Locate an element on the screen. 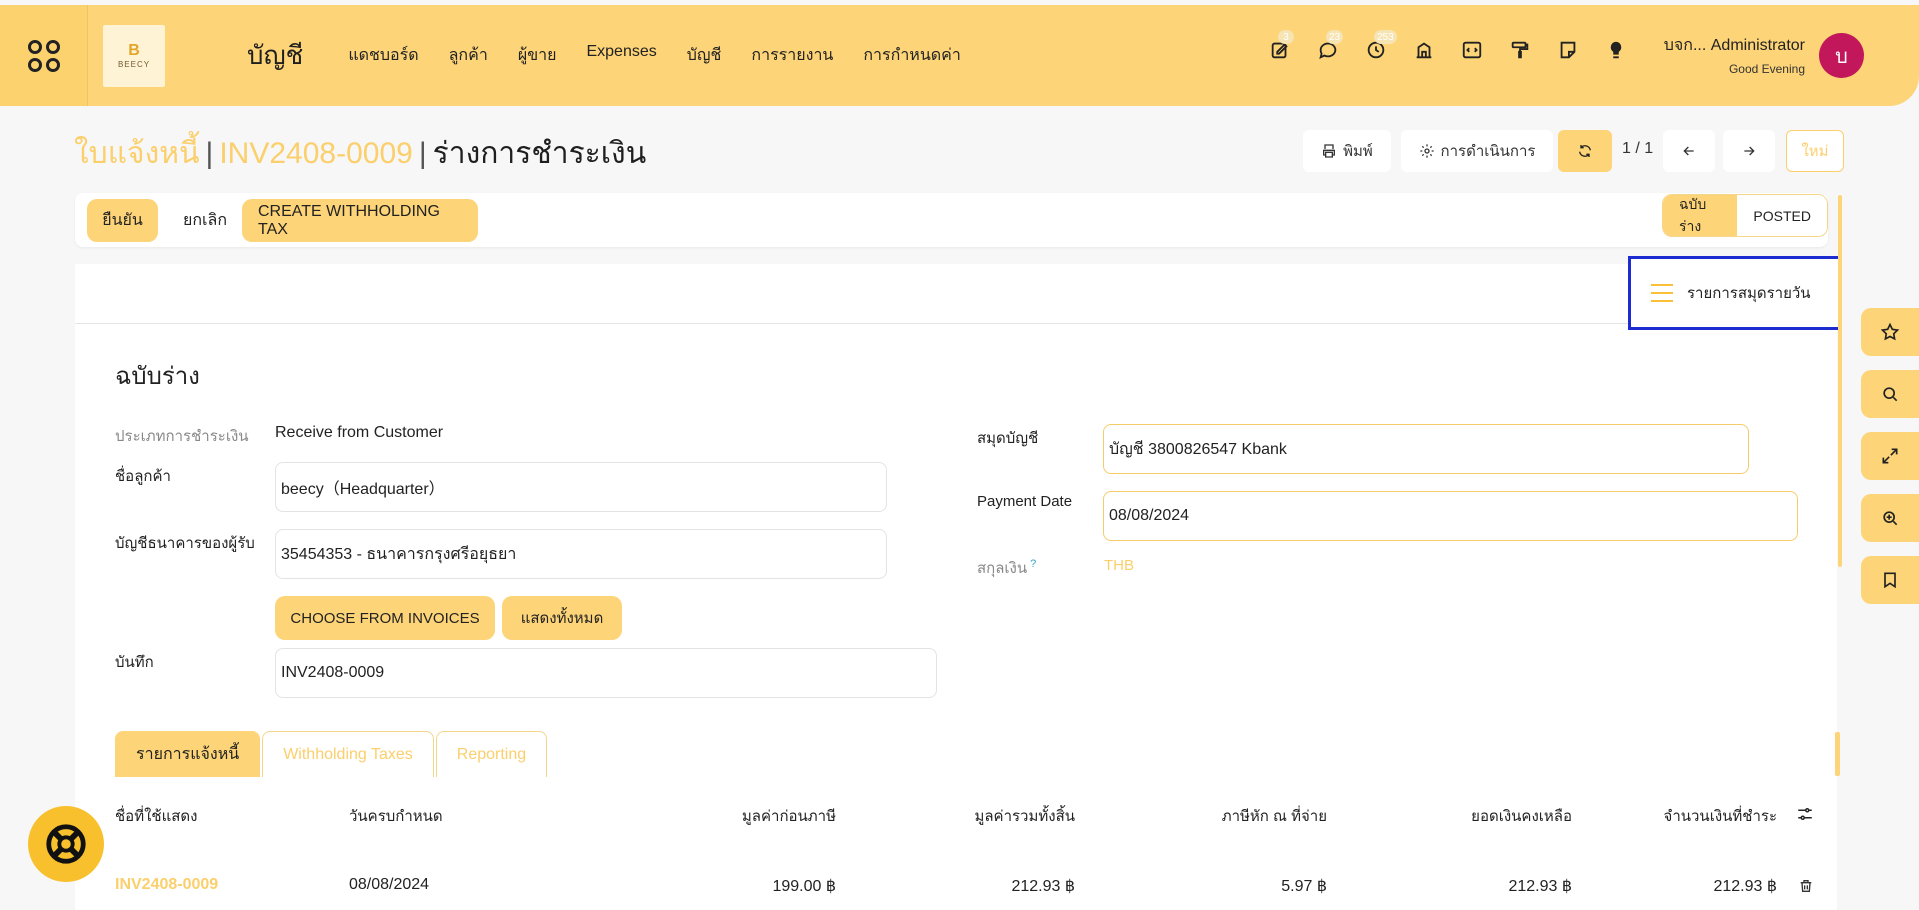  search-button is located at coordinates (1890, 394).